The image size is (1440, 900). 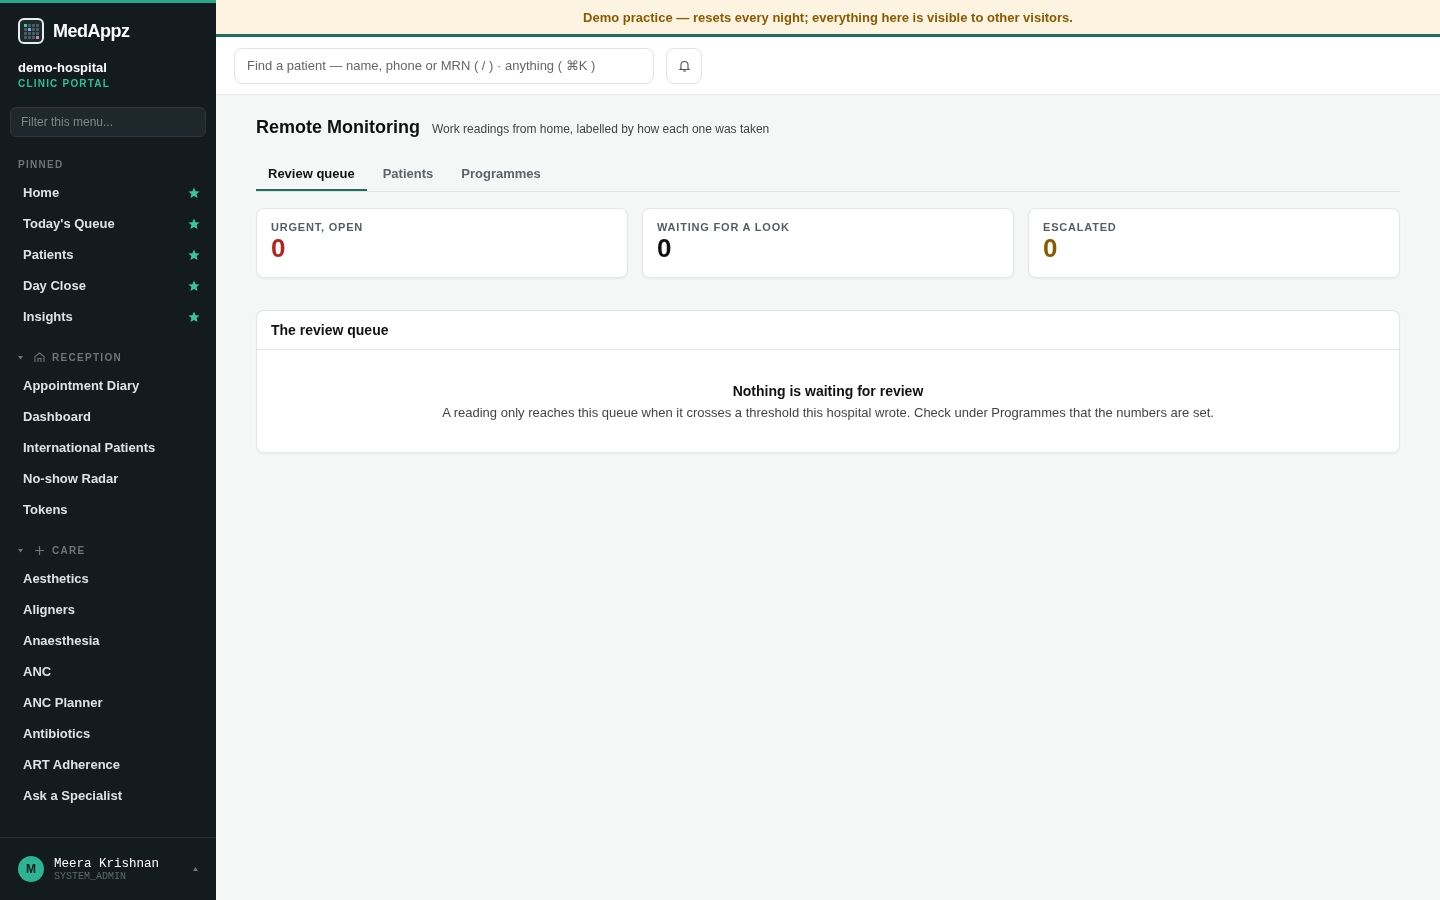 What do you see at coordinates (31, 31) in the screenshot?
I see `app-logo-icon` at bounding box center [31, 31].